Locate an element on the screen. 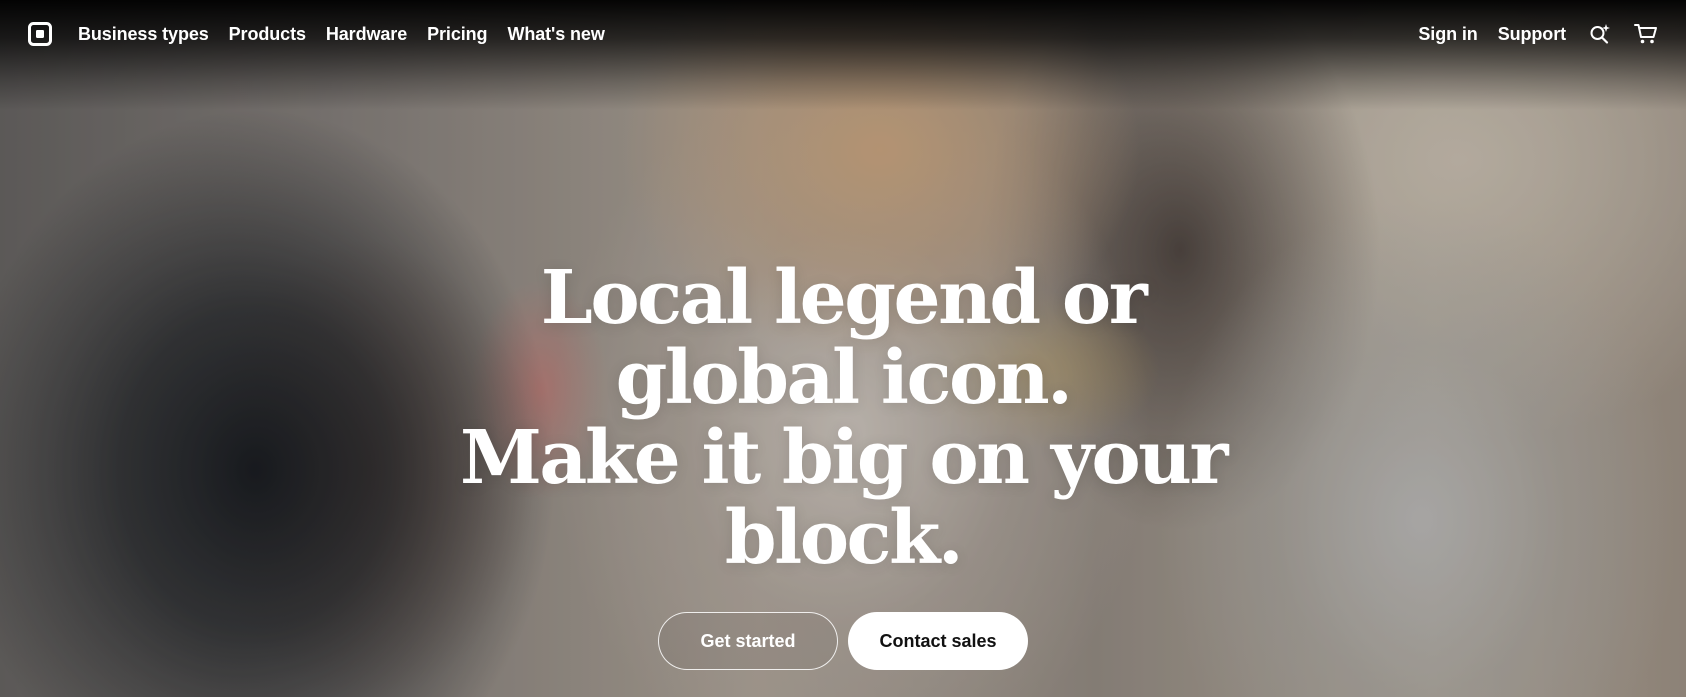 Image resolution: width=1686 pixels, height=697 pixels. square-logo-icon is located at coordinates (40, 34).